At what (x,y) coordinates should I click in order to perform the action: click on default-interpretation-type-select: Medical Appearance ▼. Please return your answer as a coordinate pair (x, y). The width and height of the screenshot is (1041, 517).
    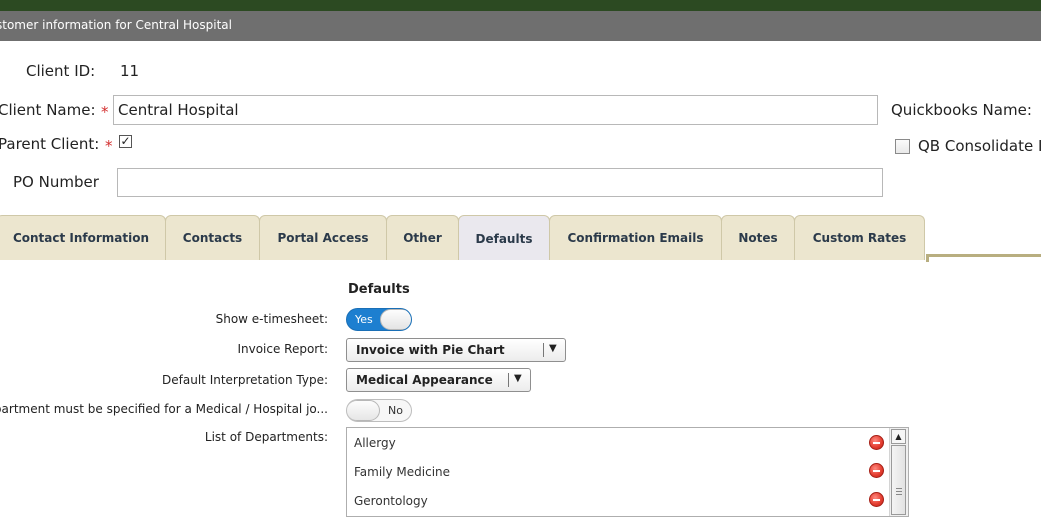
    Looking at the image, I should click on (438, 380).